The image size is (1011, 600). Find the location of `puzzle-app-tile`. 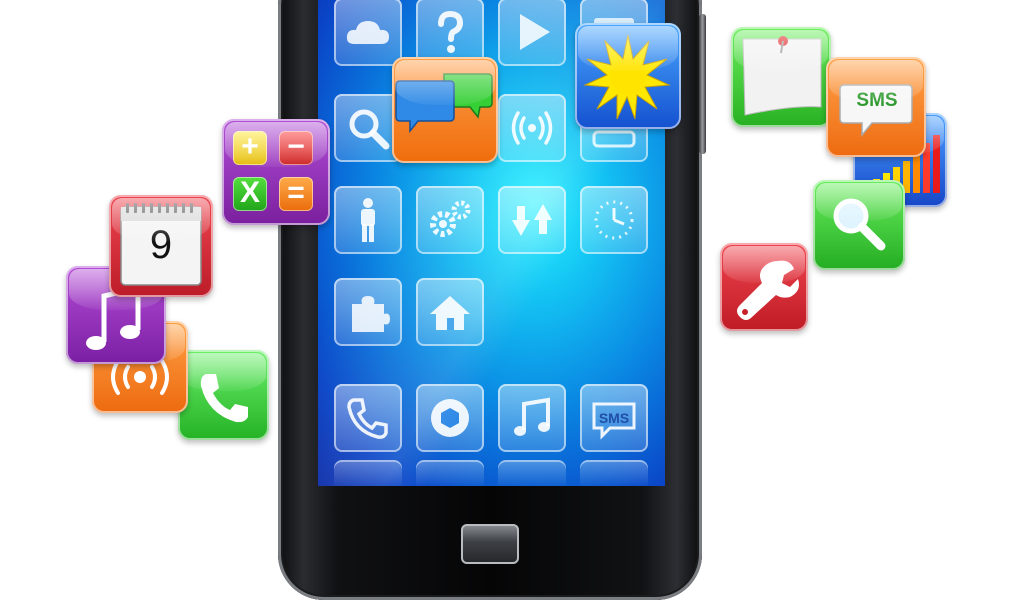

puzzle-app-tile is located at coordinates (368, 312).